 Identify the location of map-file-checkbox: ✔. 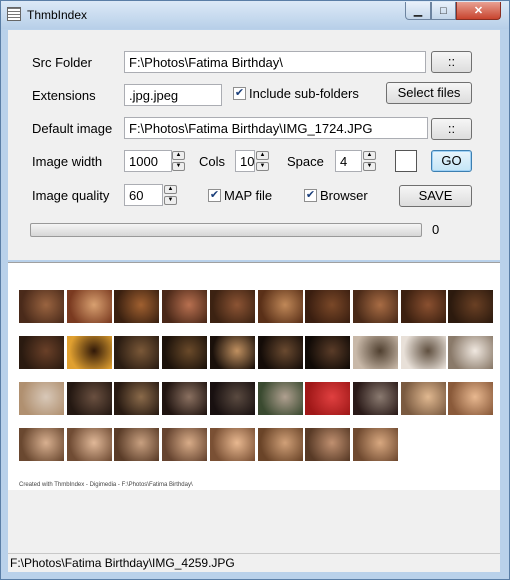
(214, 195).